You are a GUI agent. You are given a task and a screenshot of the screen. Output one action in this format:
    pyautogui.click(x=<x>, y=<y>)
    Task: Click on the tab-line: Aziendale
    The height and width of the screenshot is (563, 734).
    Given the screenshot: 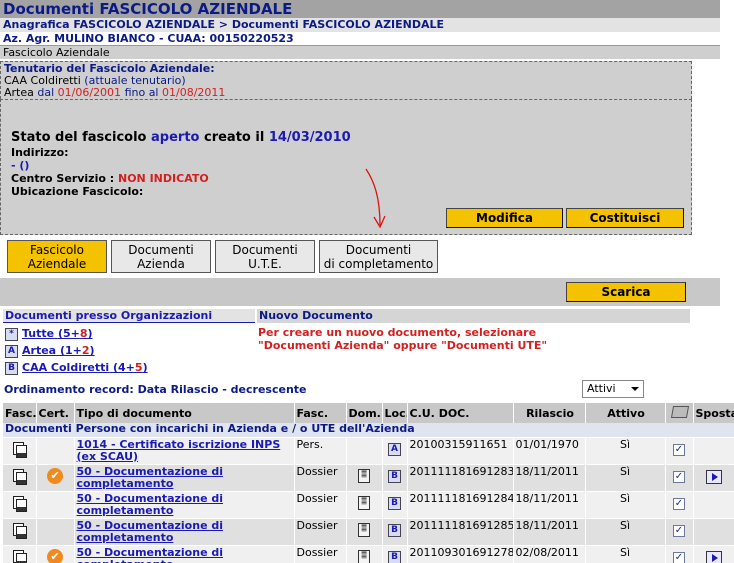 What is the action you would take?
    pyautogui.click(x=57, y=264)
    